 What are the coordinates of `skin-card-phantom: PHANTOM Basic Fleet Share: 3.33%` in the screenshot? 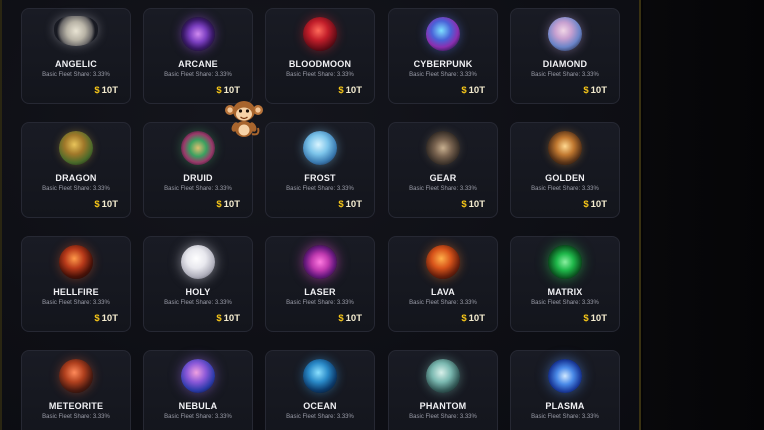 It's located at (443, 390).